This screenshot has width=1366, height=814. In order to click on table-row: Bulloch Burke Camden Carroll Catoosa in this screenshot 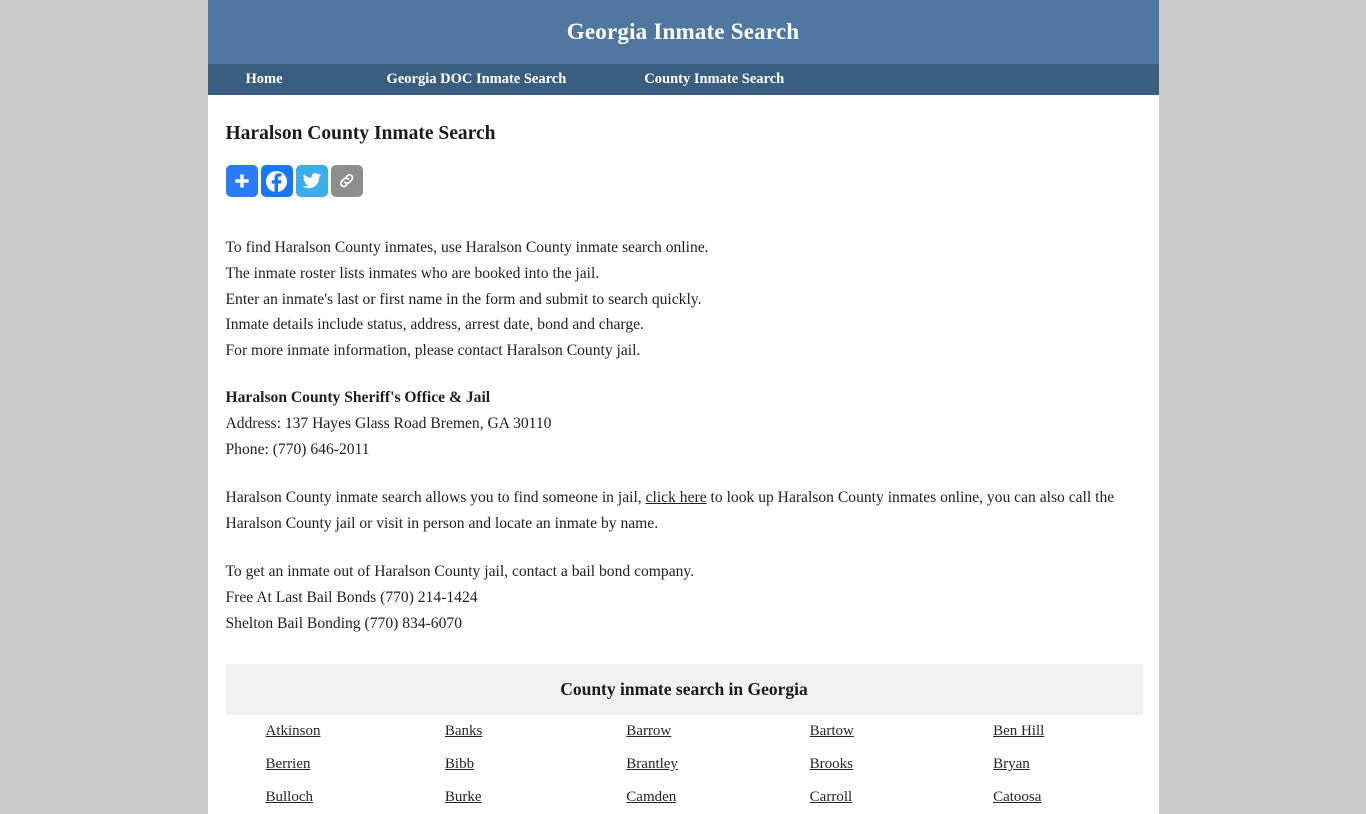, I will do `click(684, 797)`.